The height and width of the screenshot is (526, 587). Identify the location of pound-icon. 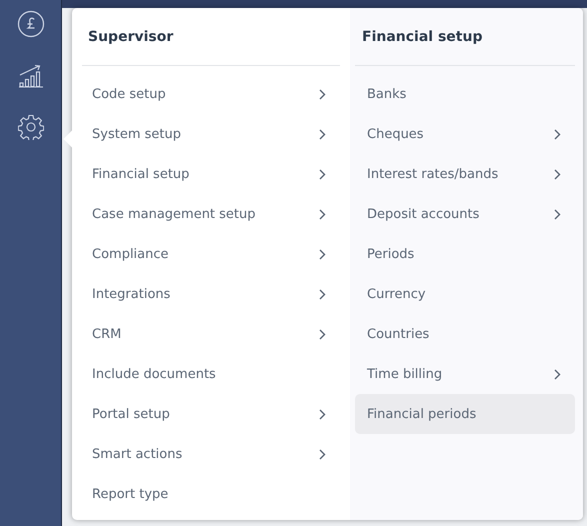
(30, 24).